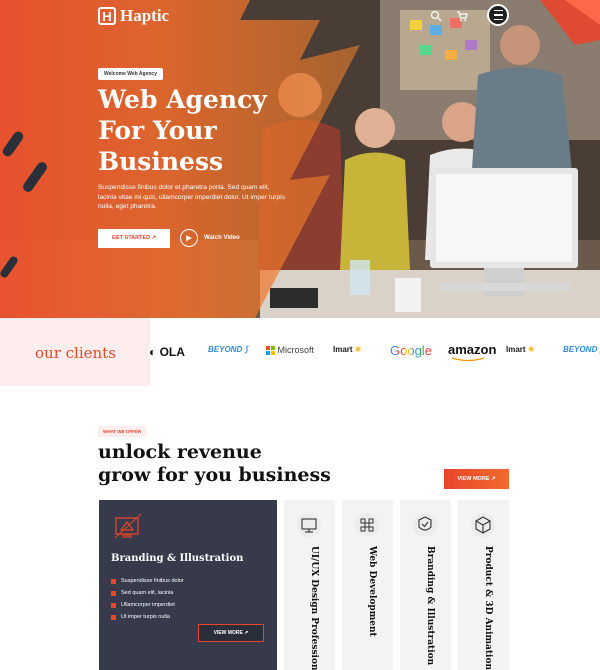 The height and width of the screenshot is (670, 600). Describe the element at coordinates (145, 15) in the screenshot. I see `logo-text: Haptic` at that location.